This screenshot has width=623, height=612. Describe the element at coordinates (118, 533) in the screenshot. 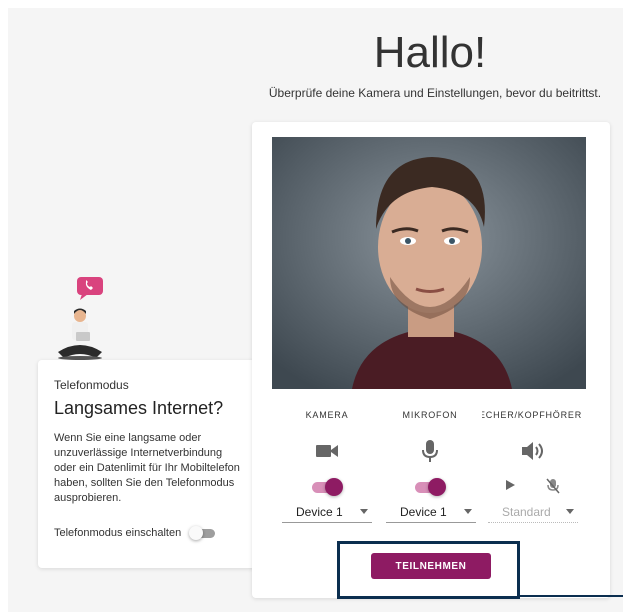

I see `phone-mode-toggle-label: Telefonmodus einschalten` at that location.